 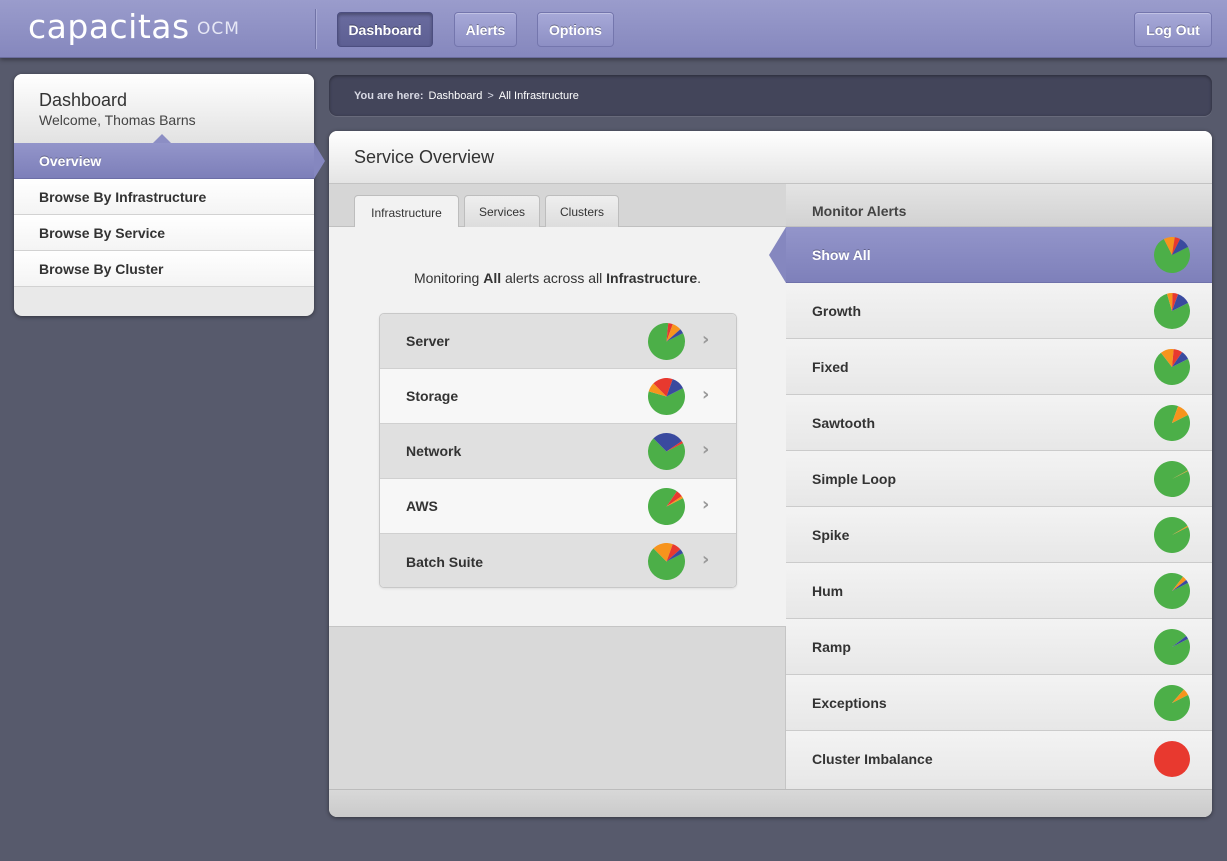 What do you see at coordinates (999, 703) in the screenshot?
I see `alert-filter-exceptions: Exceptions` at bounding box center [999, 703].